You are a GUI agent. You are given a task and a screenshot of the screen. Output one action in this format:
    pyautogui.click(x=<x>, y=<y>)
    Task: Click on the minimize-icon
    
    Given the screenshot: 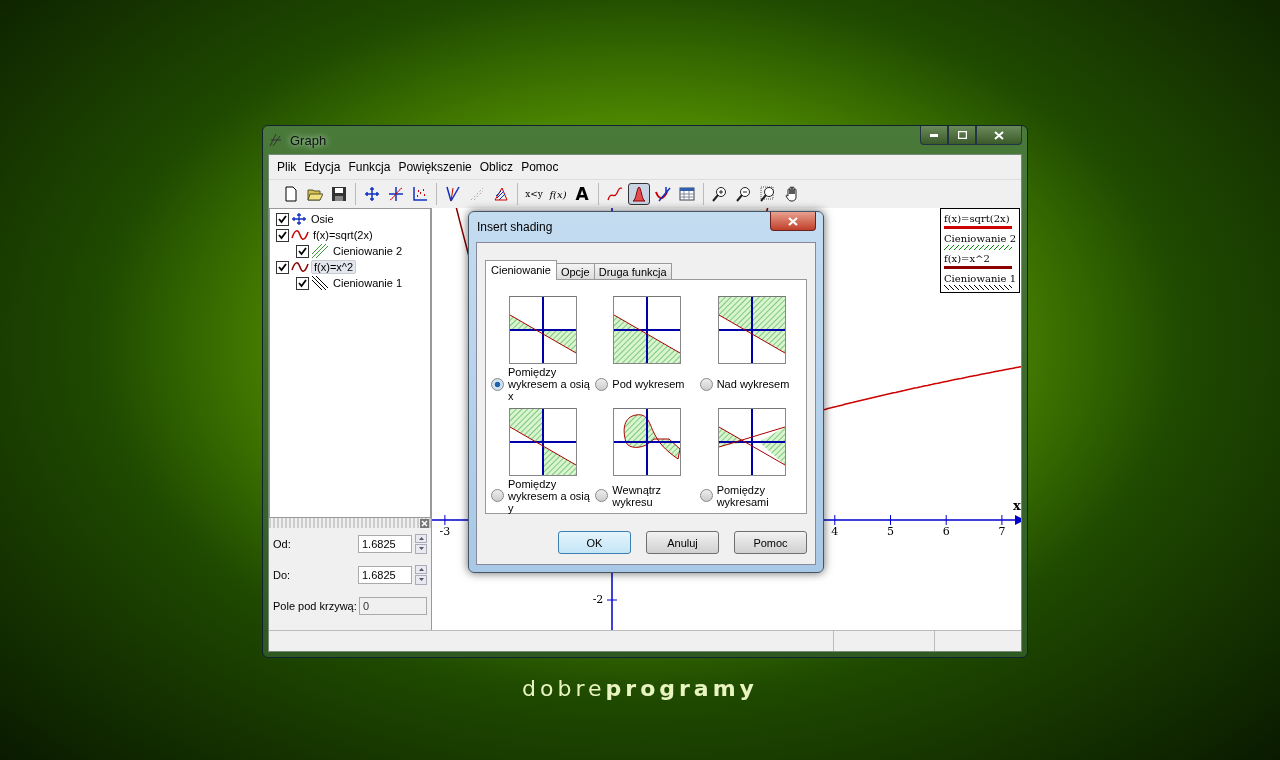 What is the action you would take?
    pyautogui.click(x=934, y=135)
    